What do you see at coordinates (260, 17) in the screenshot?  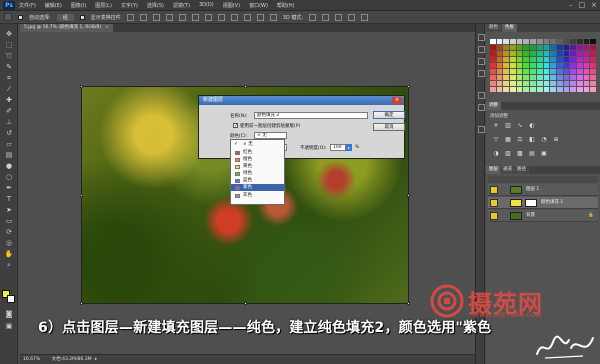 I see `distribute-center-icon` at bounding box center [260, 17].